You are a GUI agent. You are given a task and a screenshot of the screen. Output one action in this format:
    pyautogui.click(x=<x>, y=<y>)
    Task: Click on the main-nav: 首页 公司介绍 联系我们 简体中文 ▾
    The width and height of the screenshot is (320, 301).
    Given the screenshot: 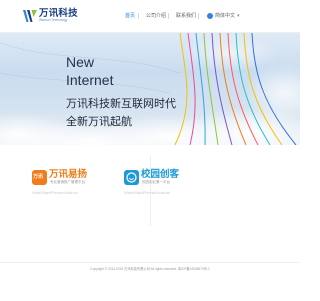 What is the action you would take?
    pyautogui.click(x=150, y=19)
    